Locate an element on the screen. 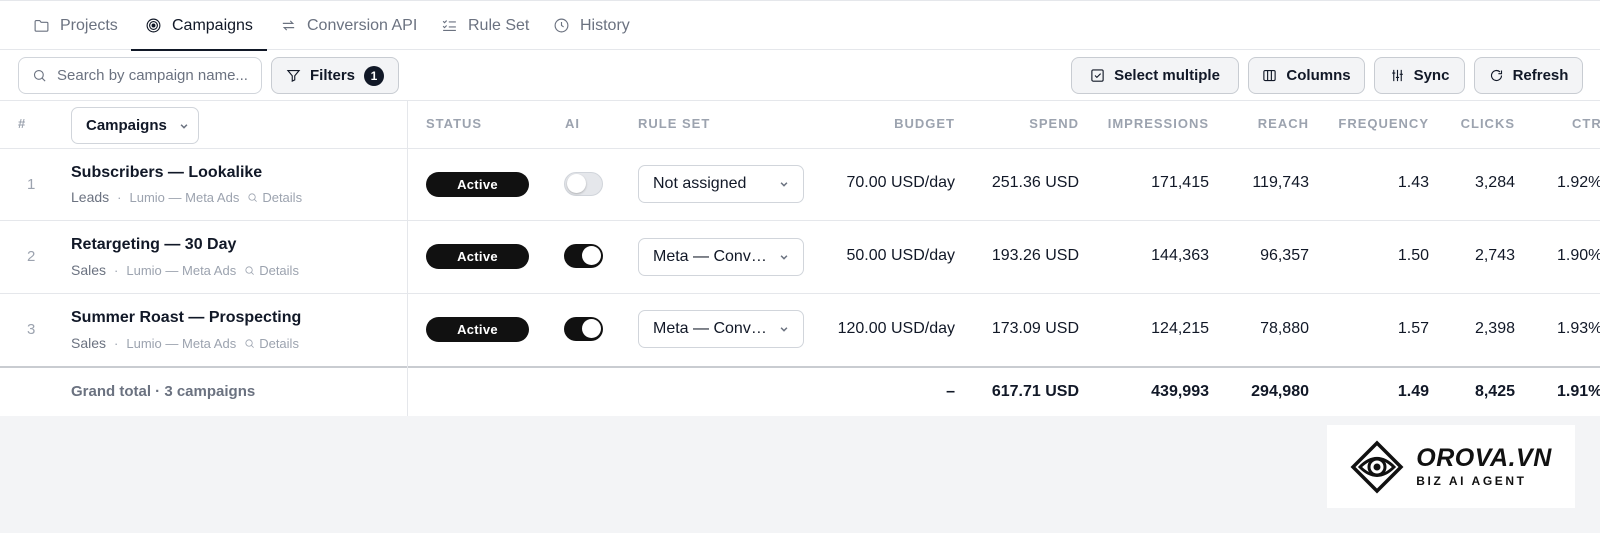  clock-icon is located at coordinates (561, 25).